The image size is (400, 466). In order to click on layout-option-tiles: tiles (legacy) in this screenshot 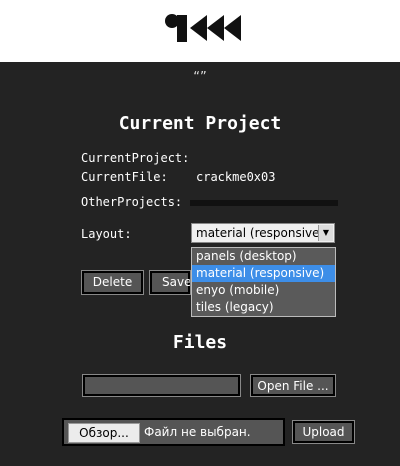, I will do `click(263, 307)`.